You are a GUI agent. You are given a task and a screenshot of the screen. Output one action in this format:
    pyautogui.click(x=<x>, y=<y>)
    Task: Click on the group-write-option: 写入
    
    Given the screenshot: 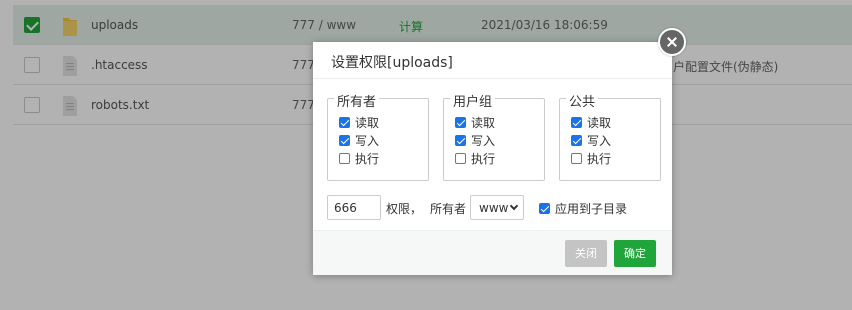 What is the action you would take?
    pyautogui.click(x=475, y=140)
    